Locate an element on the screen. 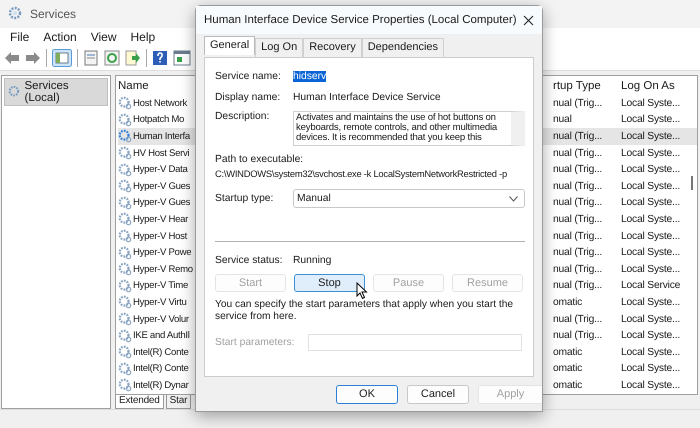 The width and height of the screenshot is (700, 428). field-label: Description: is located at coordinates (242, 116).